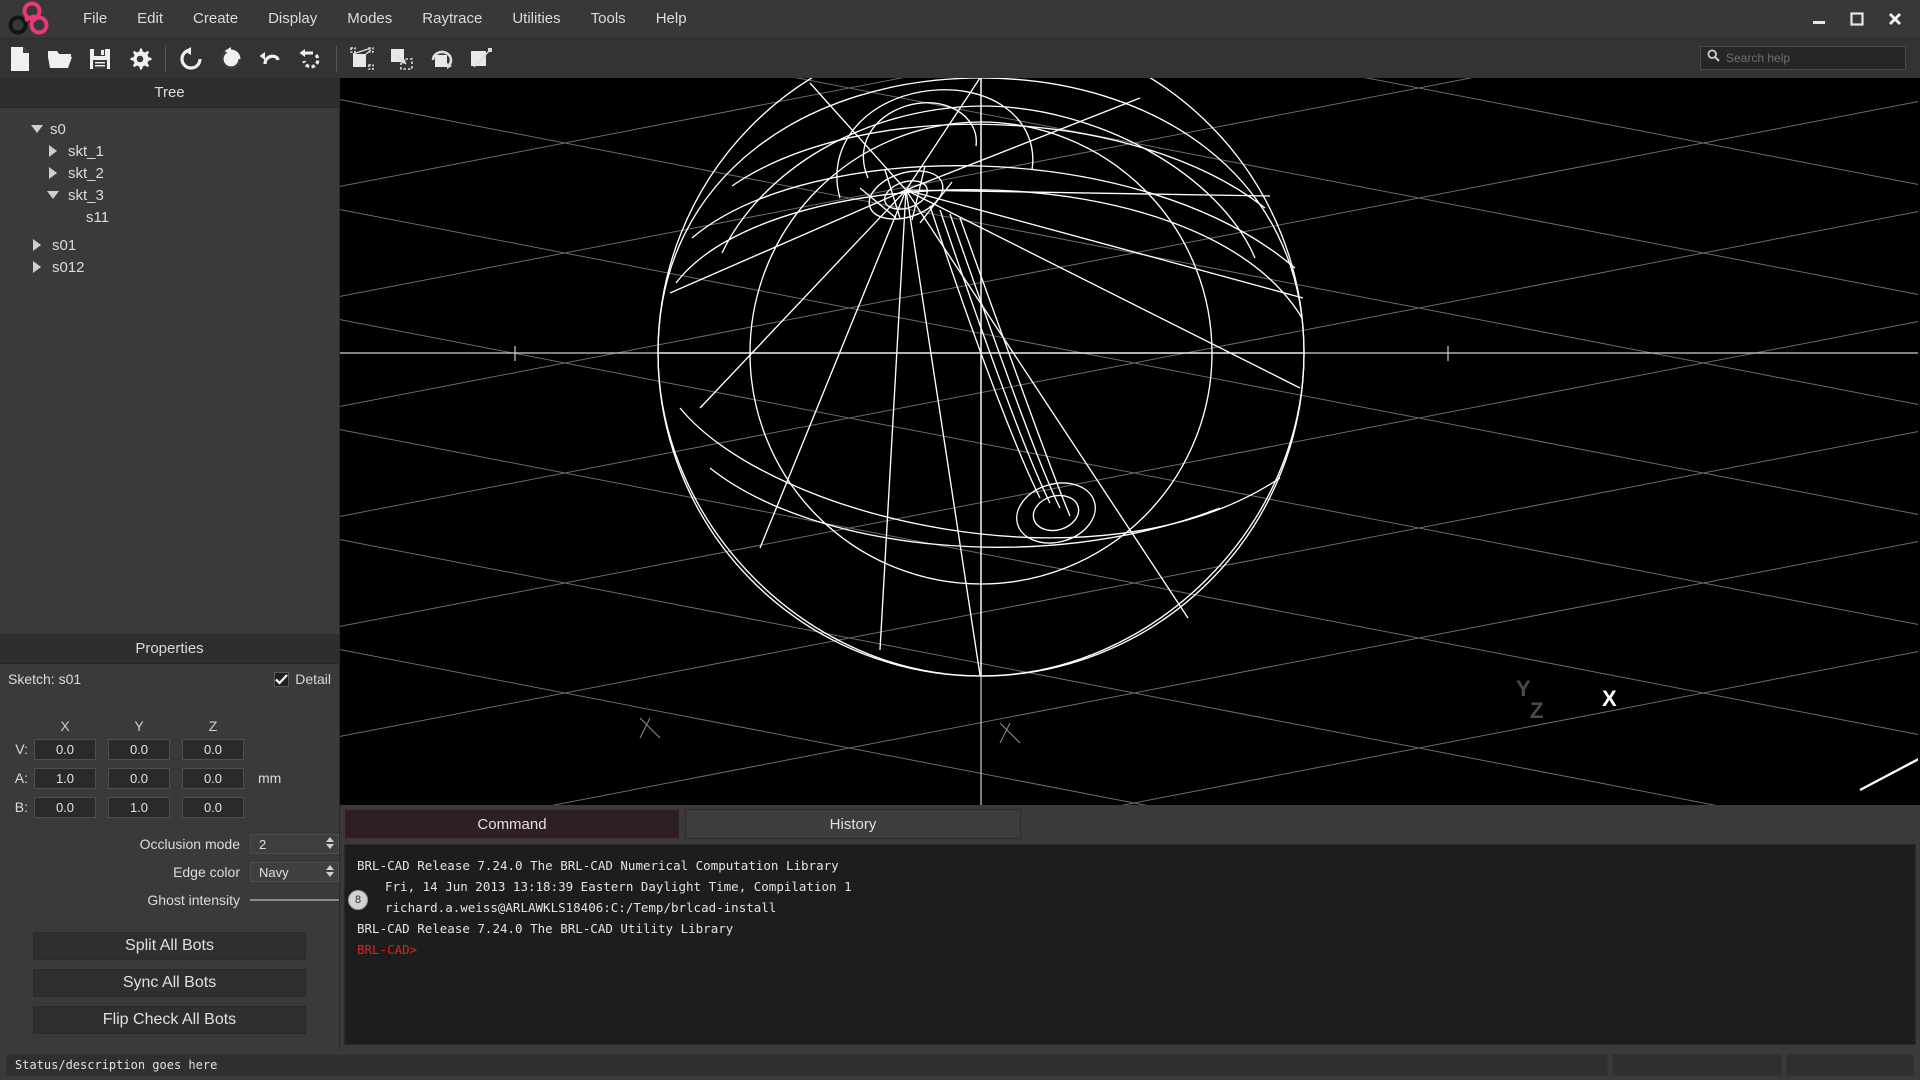  What do you see at coordinates (213, 726) in the screenshot?
I see `axis-header-z: Z` at bounding box center [213, 726].